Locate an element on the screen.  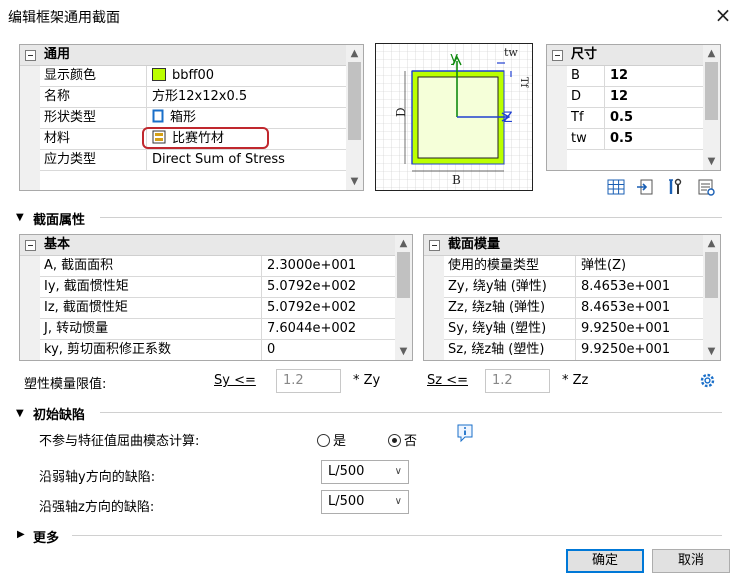
radio-no: 否 is located at coordinates (402, 439).